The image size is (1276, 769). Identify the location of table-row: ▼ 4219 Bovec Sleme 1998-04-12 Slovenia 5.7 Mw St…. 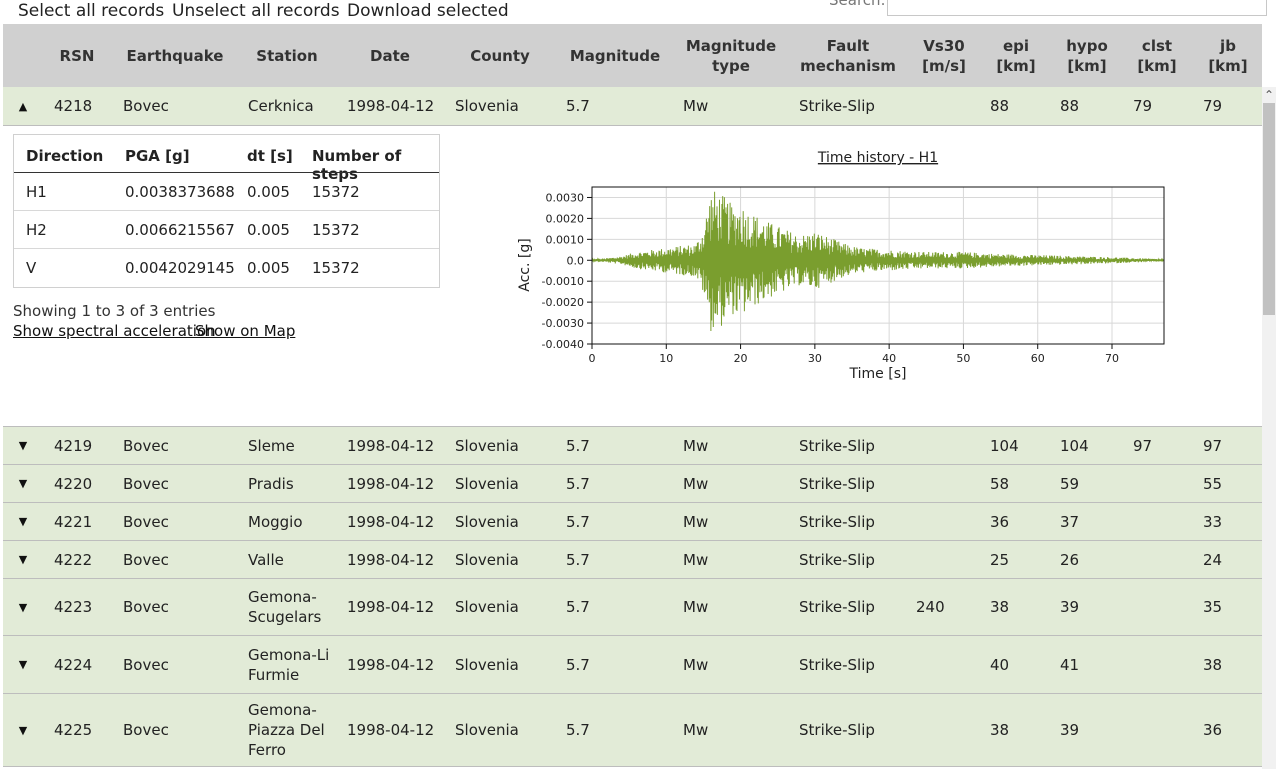
(632, 446).